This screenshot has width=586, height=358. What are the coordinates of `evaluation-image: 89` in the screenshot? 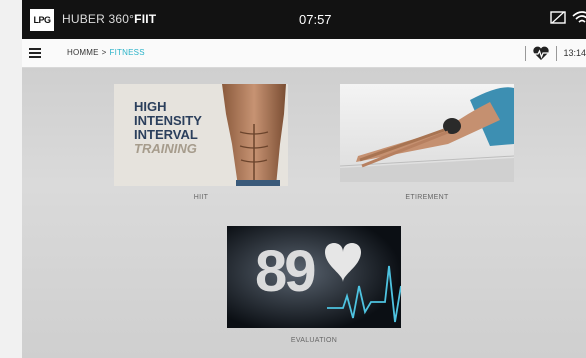 It's located at (314, 277).